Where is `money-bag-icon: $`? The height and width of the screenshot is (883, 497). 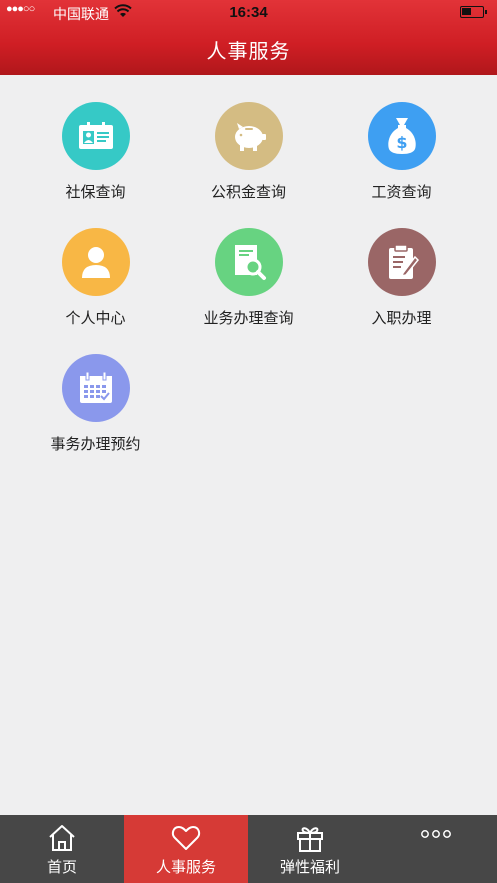
money-bag-icon: $ is located at coordinates (402, 136).